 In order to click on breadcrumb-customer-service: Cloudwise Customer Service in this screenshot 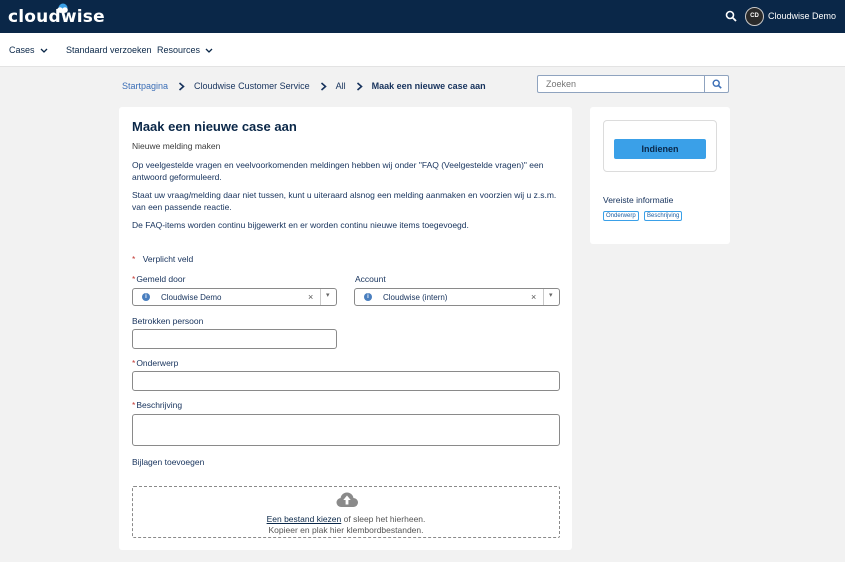, I will do `click(252, 86)`.